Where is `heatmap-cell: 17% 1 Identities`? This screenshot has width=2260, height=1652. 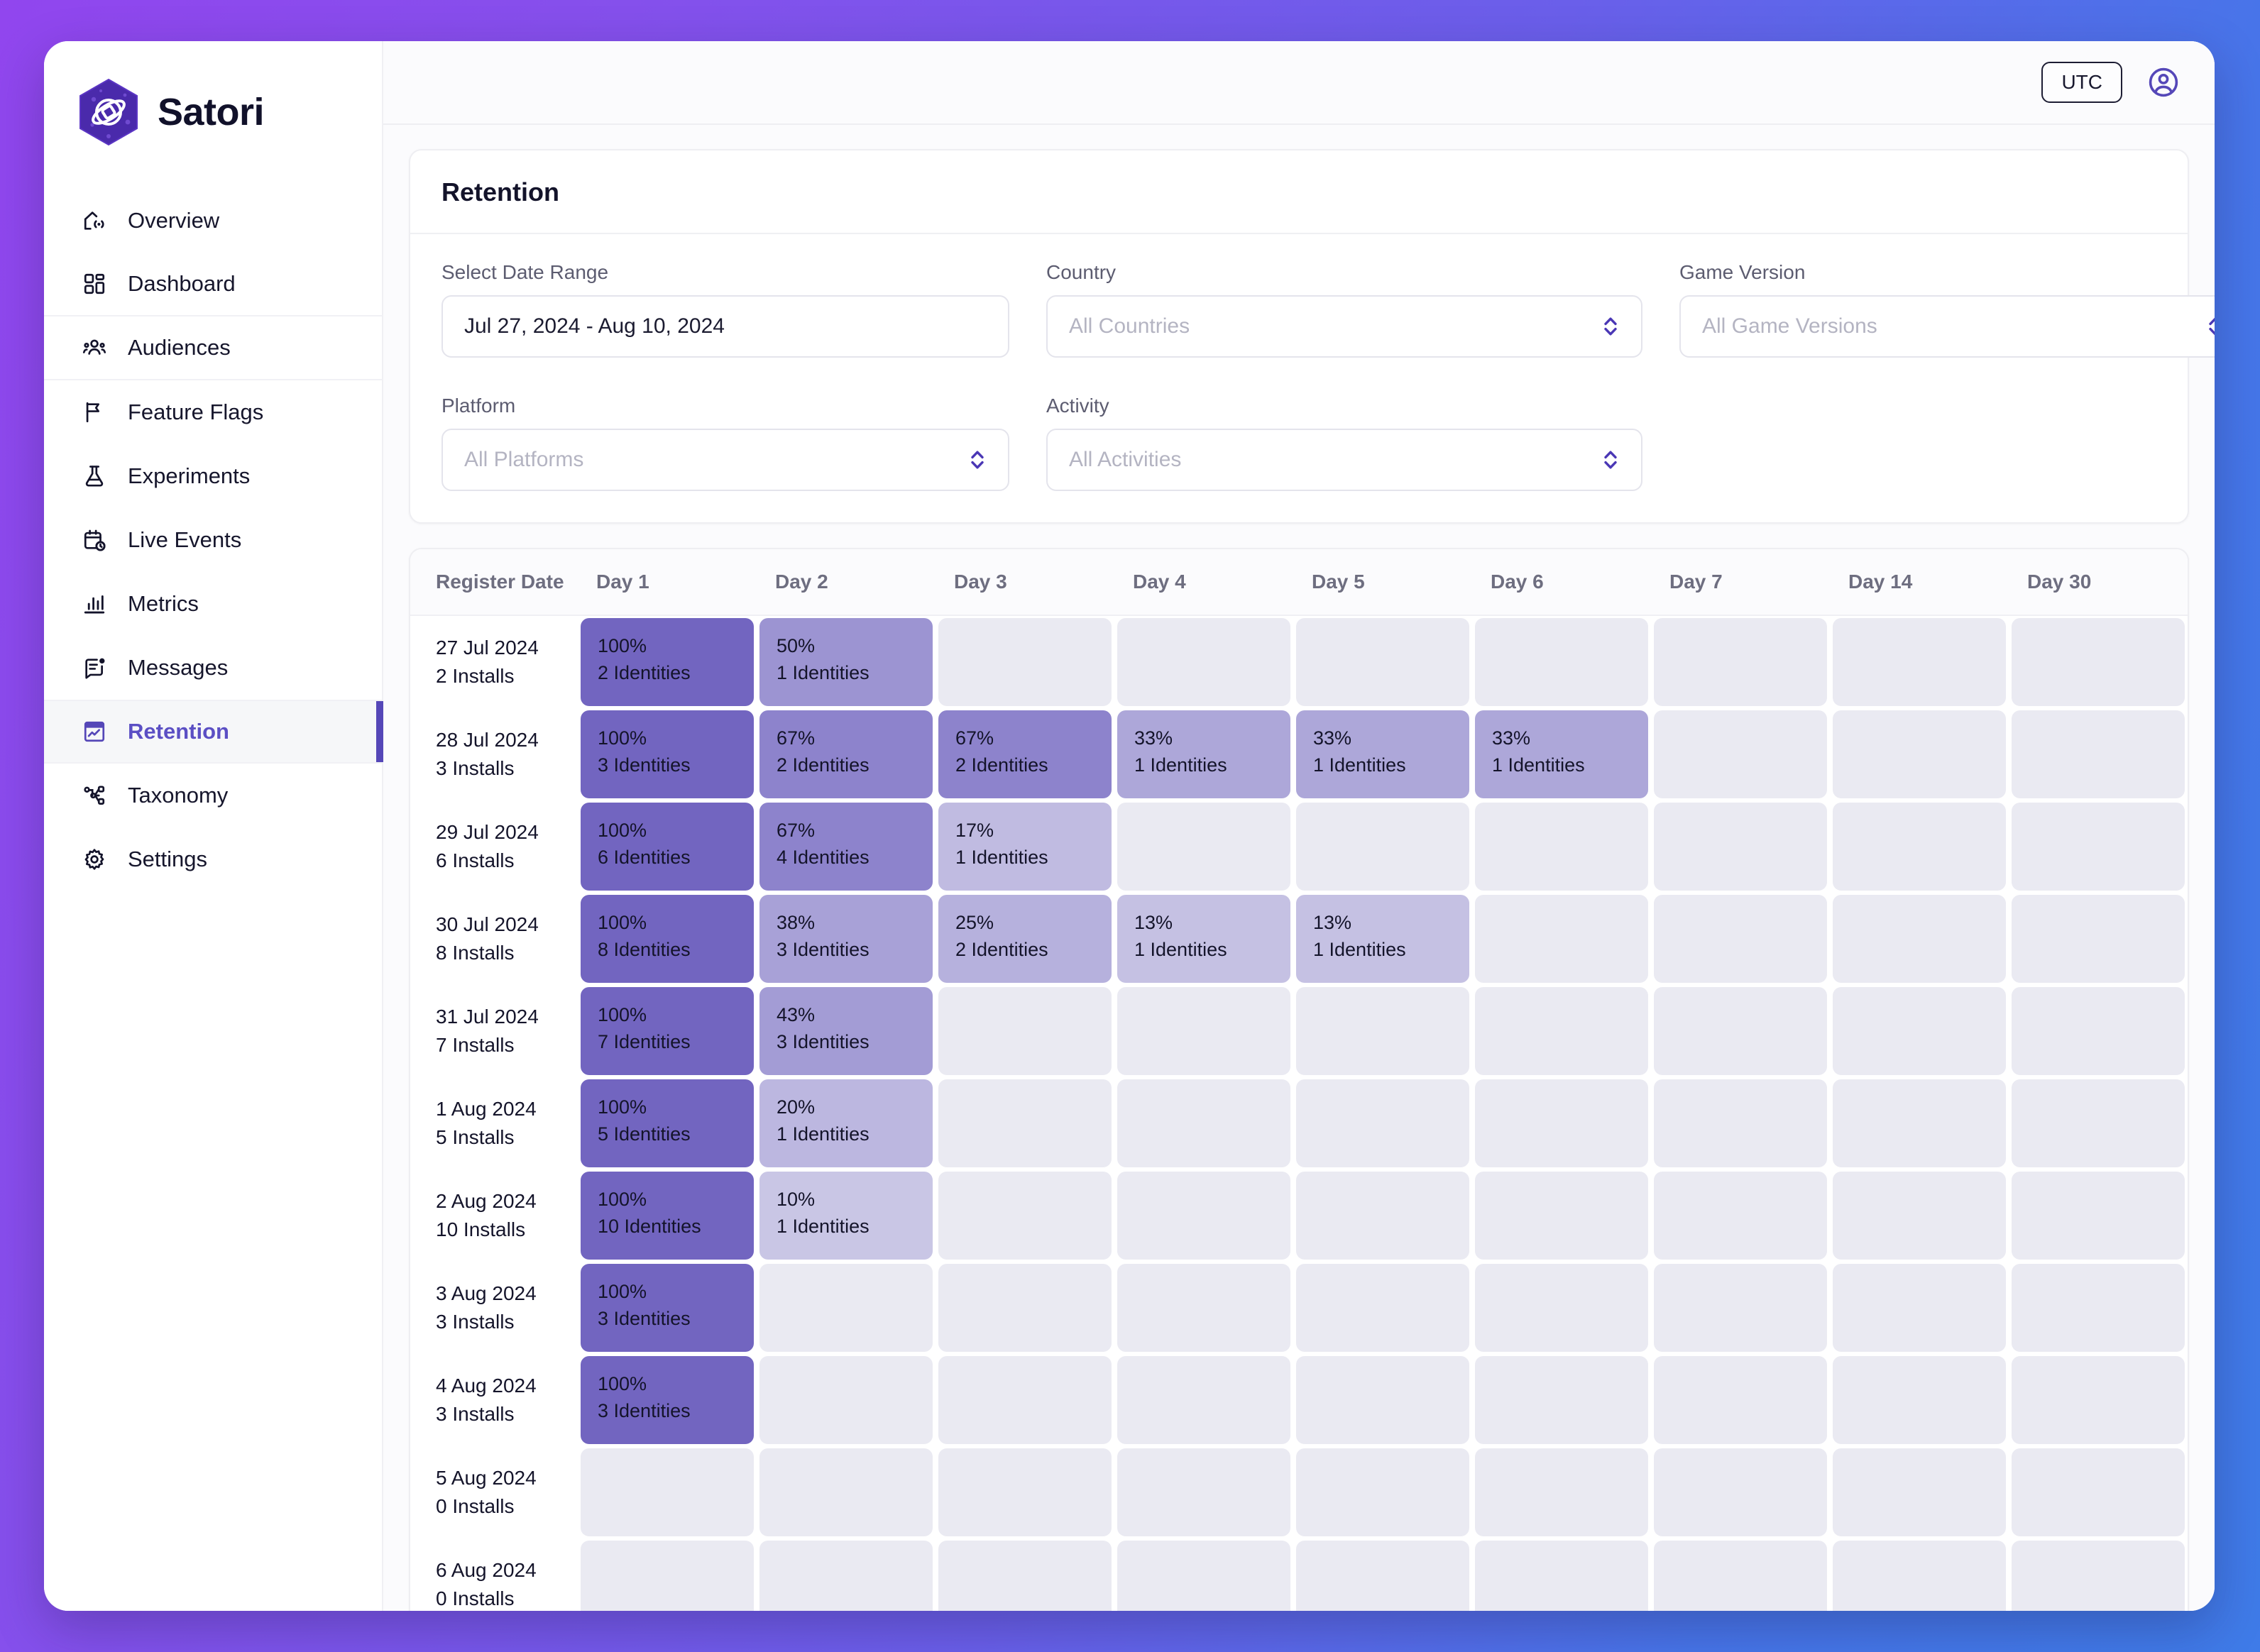
heatmap-cell: 17% 1 Identities is located at coordinates (1025, 847).